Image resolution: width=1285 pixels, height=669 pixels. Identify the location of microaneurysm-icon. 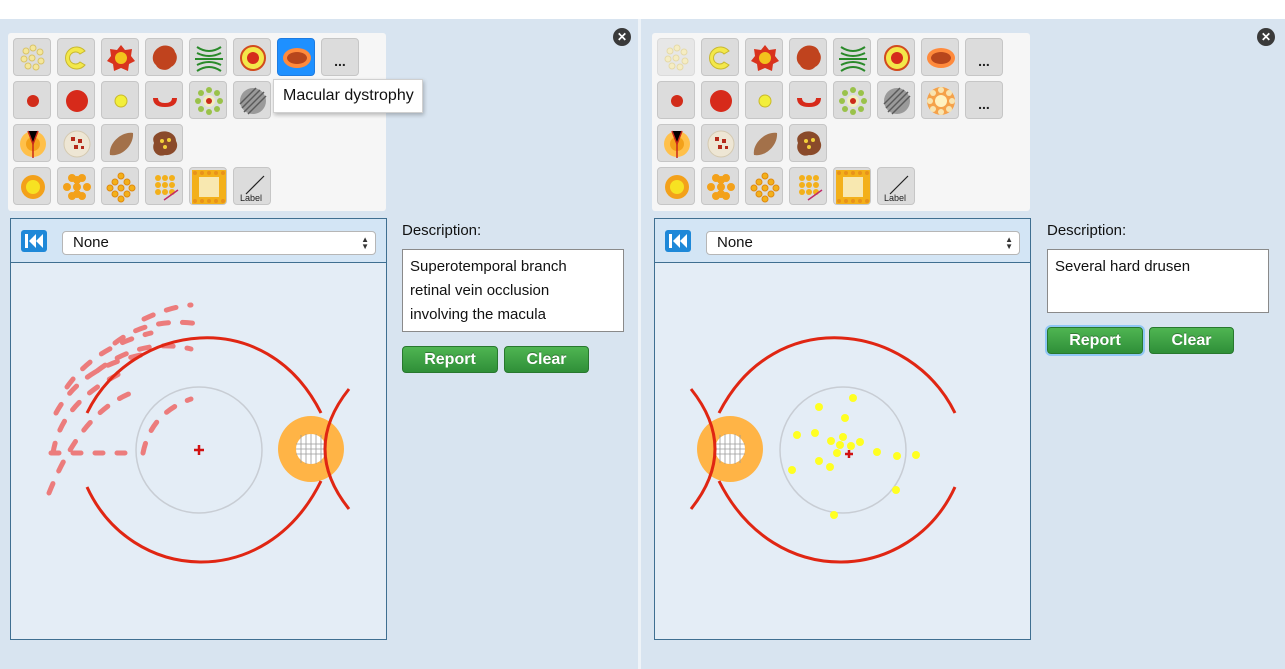
(677, 101).